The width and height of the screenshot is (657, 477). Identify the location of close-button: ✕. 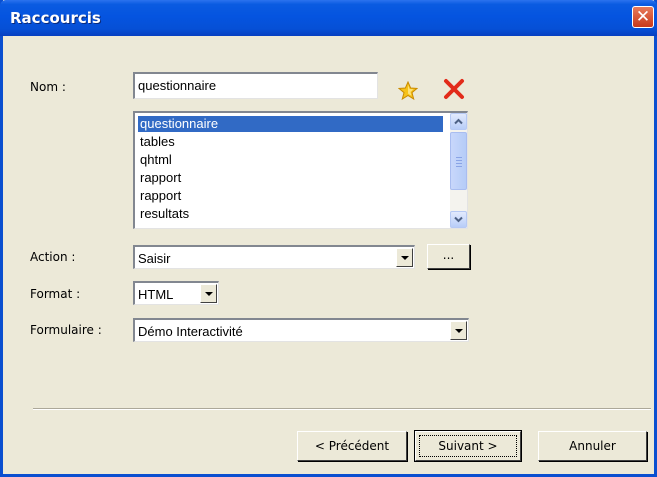
(643, 17).